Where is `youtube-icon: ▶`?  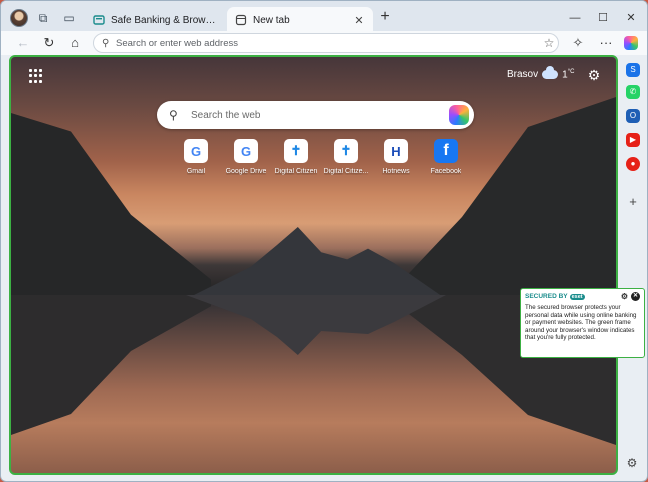 youtube-icon: ▶ is located at coordinates (633, 140).